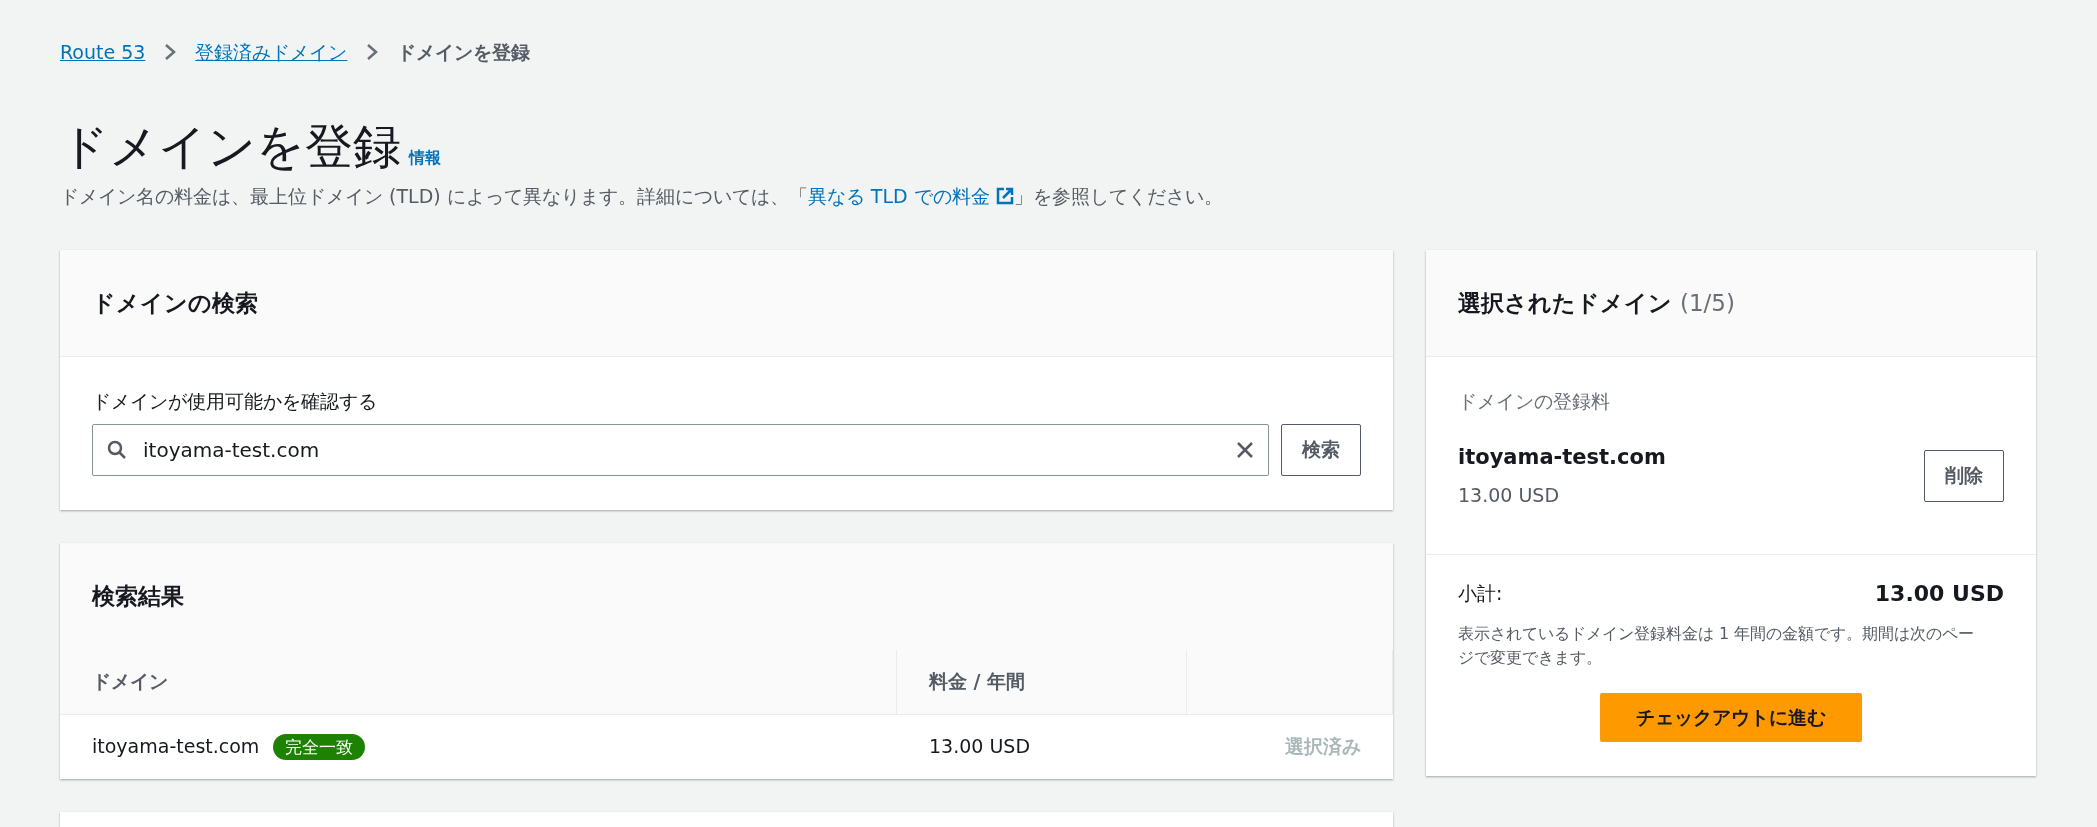 This screenshot has width=2097, height=827. Describe the element at coordinates (1480, 593) in the screenshot. I see `subtotal-label: 小計:` at that location.